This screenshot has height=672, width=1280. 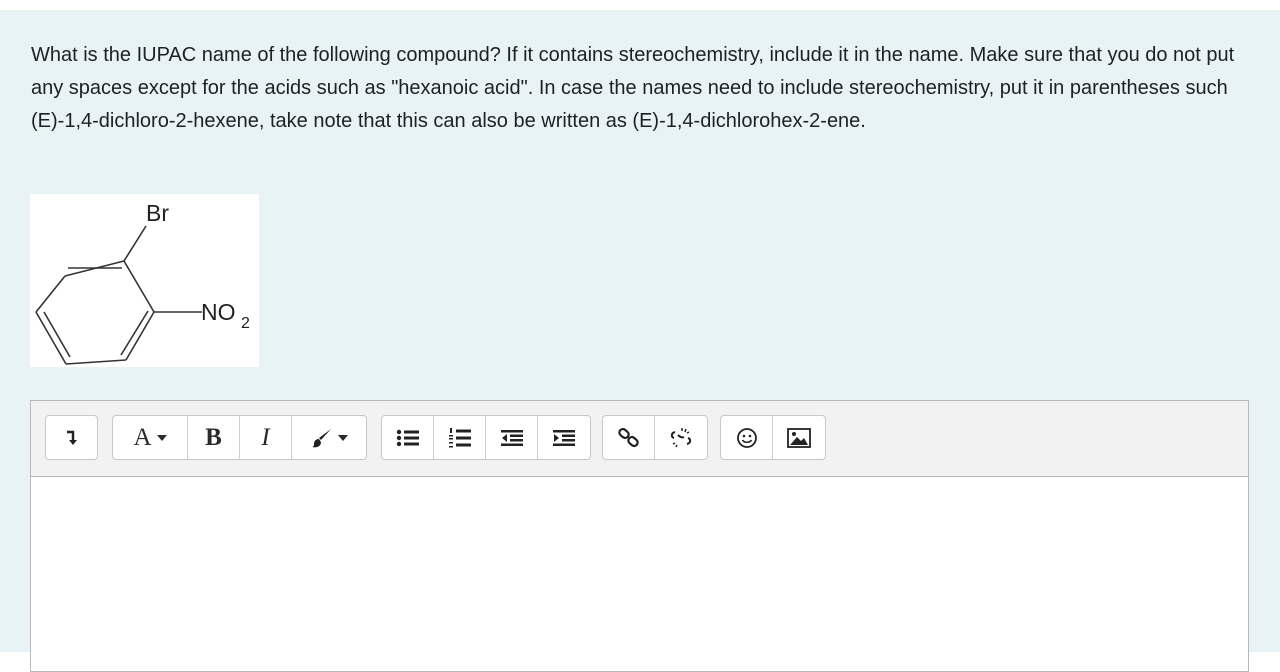 I want to click on image-button, so click(x=799, y=437).